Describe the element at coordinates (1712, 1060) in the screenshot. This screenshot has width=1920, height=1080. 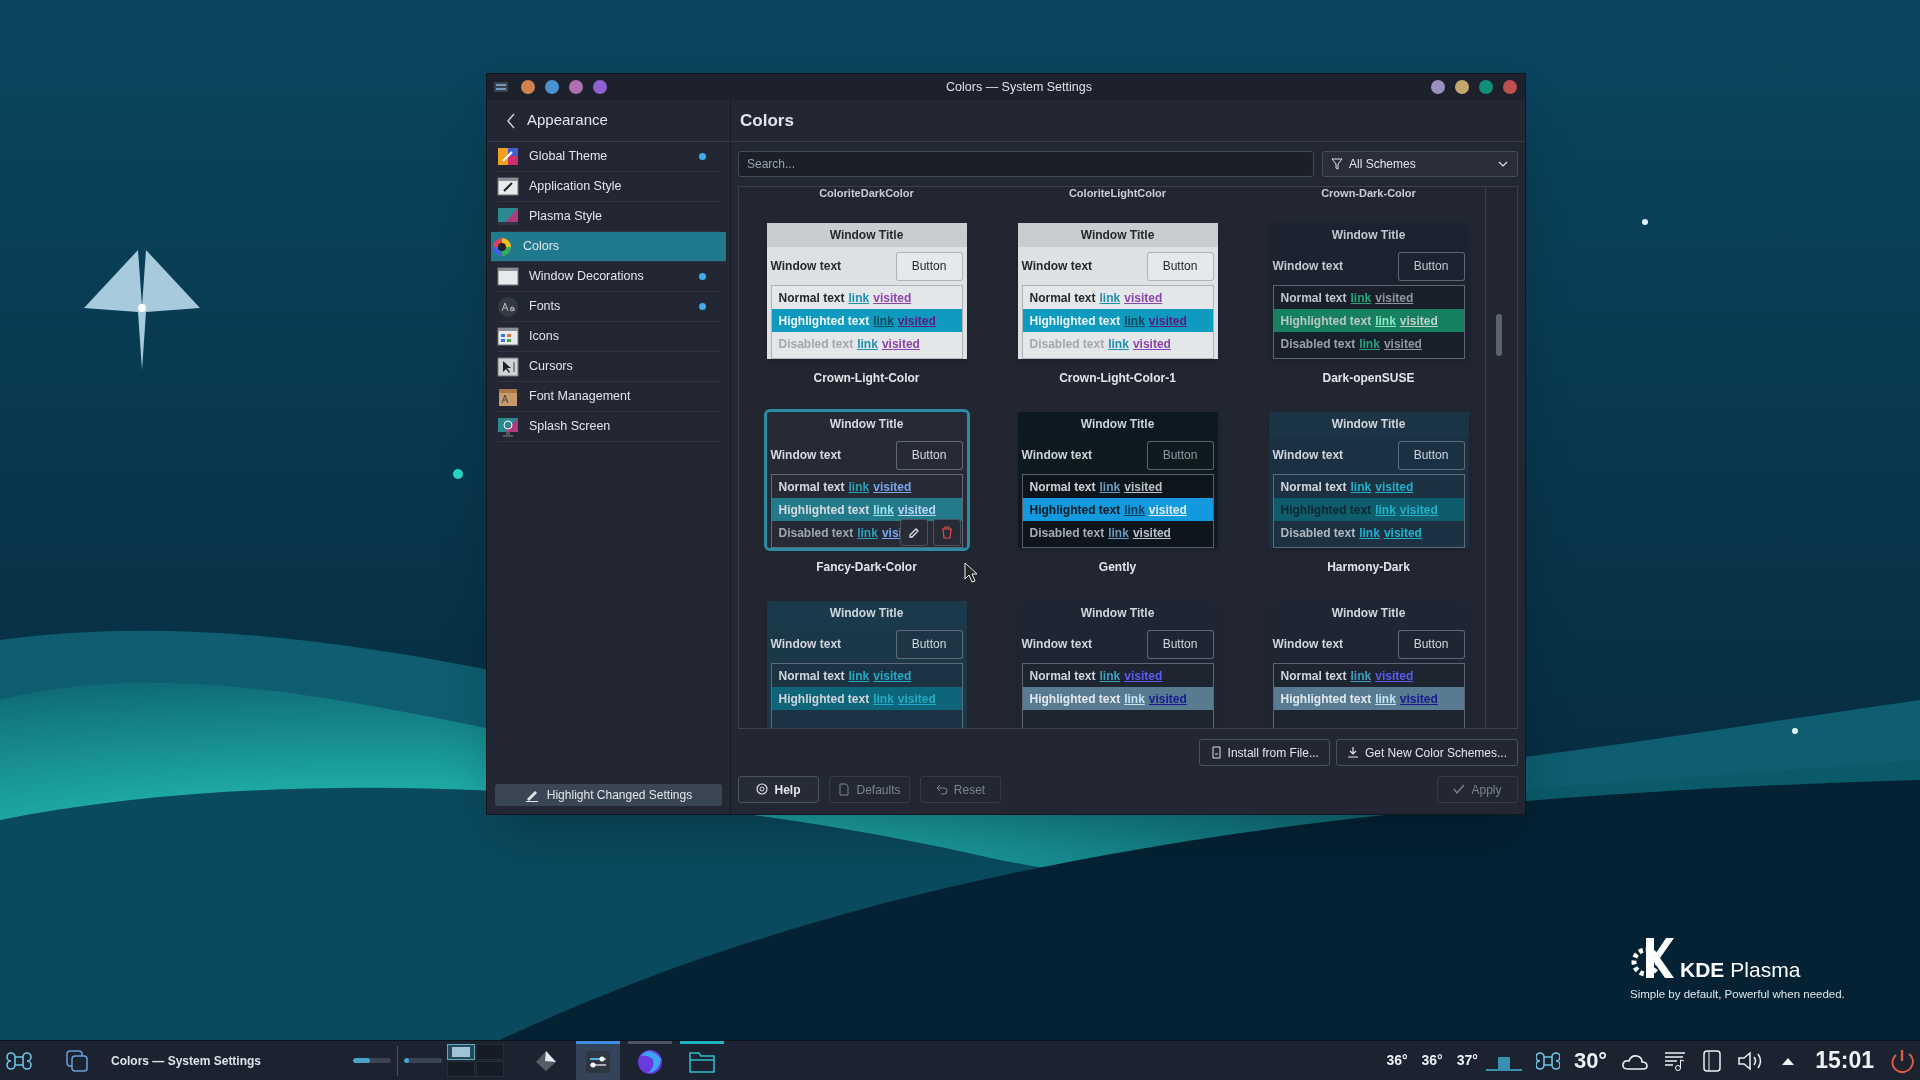
I see `phone-icon` at that location.